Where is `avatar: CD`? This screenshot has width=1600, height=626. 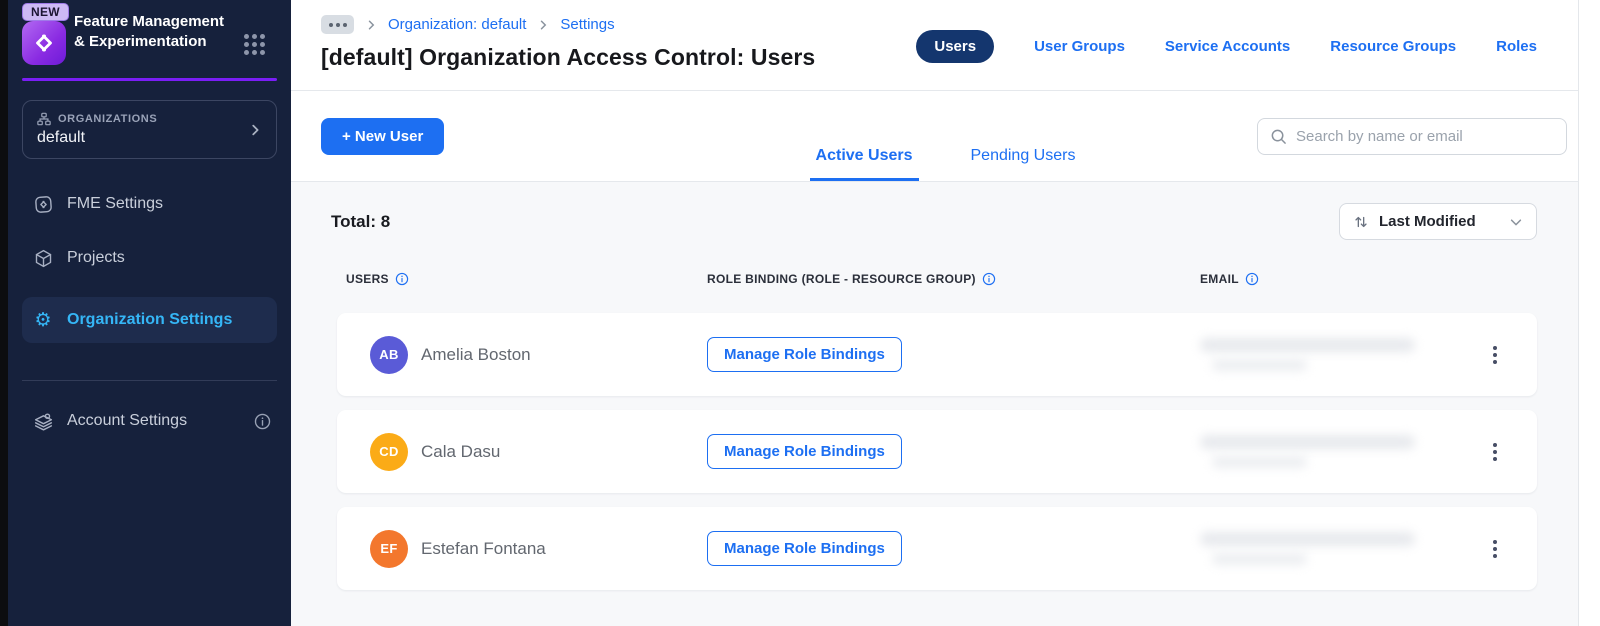
avatar: CD is located at coordinates (389, 451).